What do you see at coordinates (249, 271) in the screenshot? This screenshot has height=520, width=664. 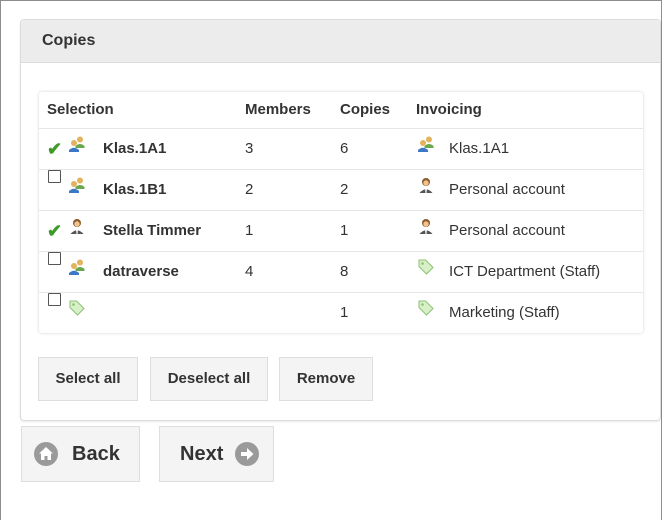 I see `row-members: 4` at bounding box center [249, 271].